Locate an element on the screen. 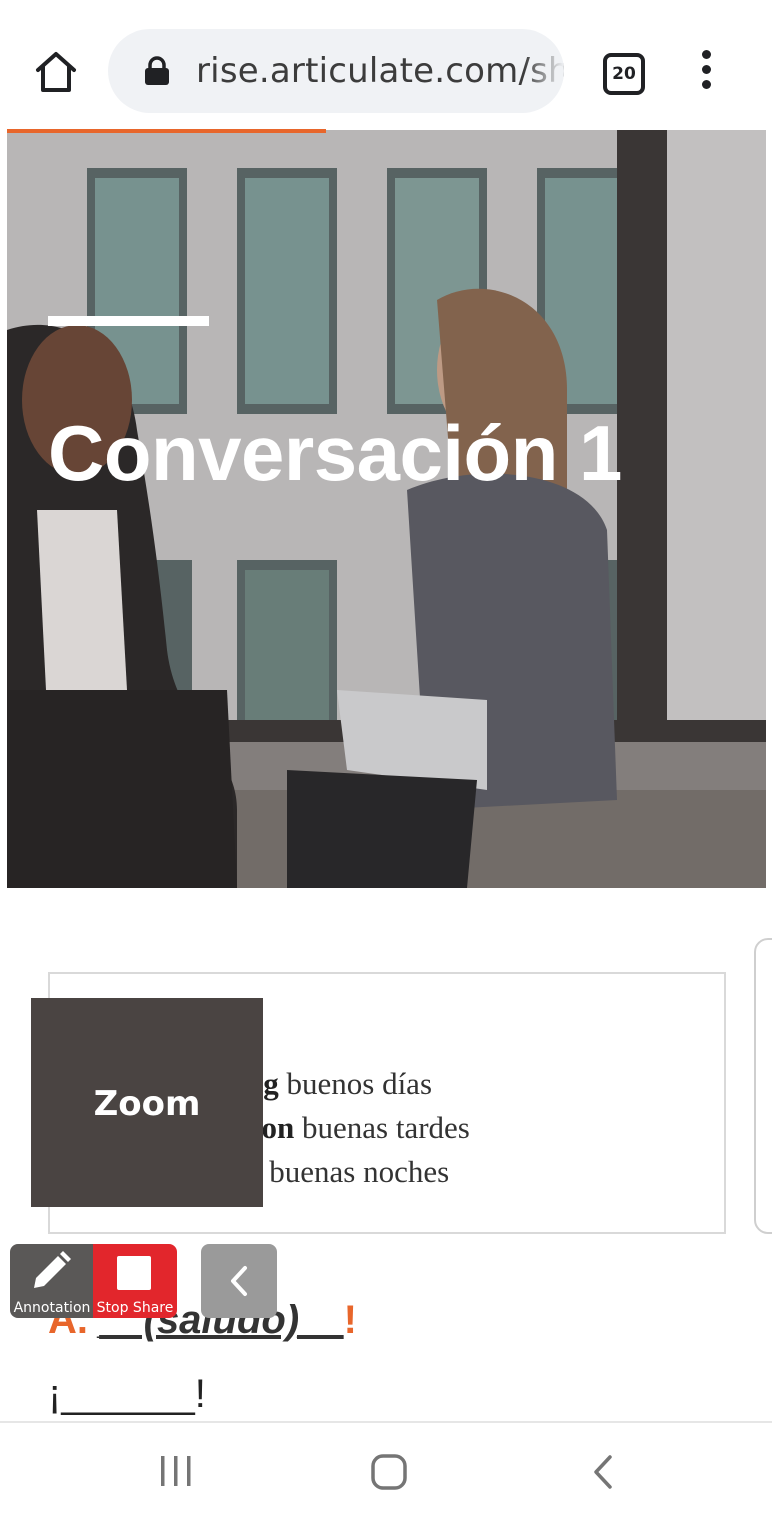 The image size is (772, 1523). stop-share-button: Stop Share is located at coordinates (135, 1281).